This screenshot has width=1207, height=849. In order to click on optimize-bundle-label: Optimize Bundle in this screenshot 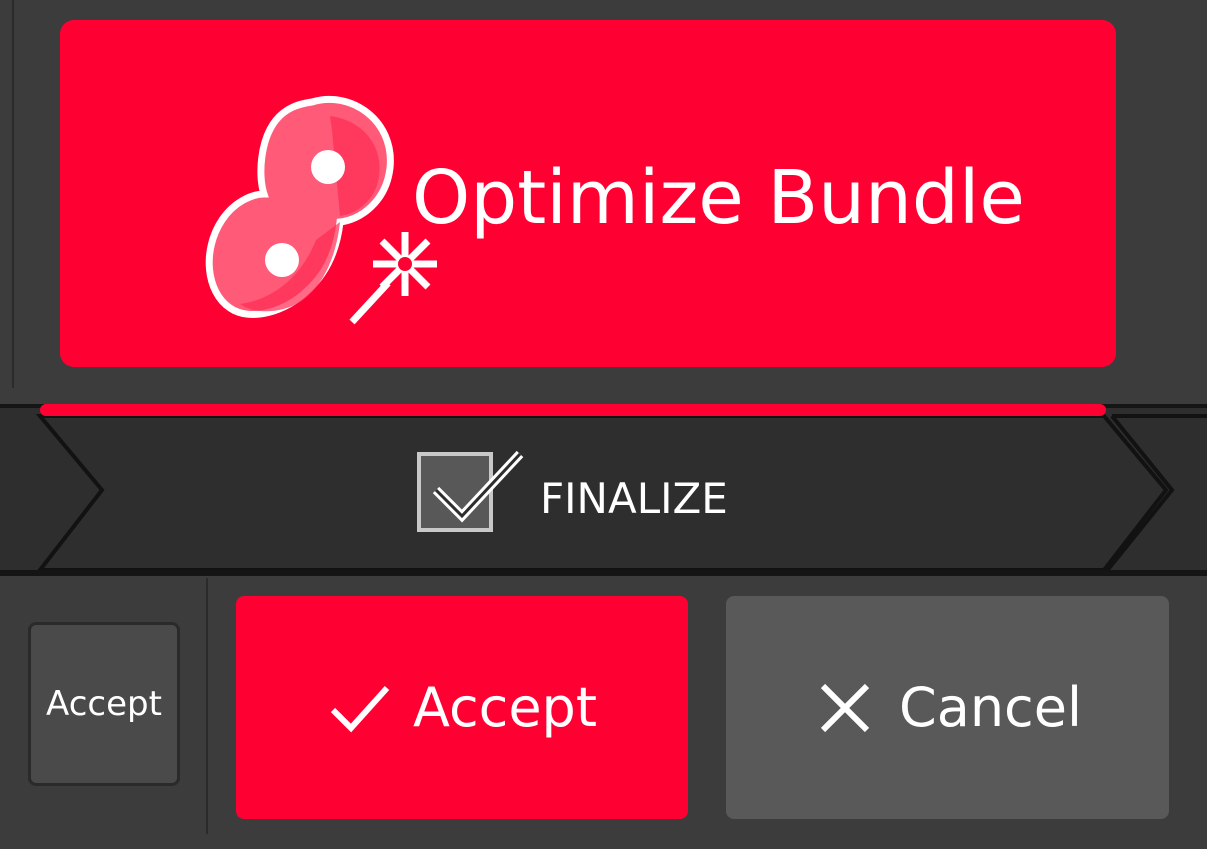, I will do `click(718, 198)`.